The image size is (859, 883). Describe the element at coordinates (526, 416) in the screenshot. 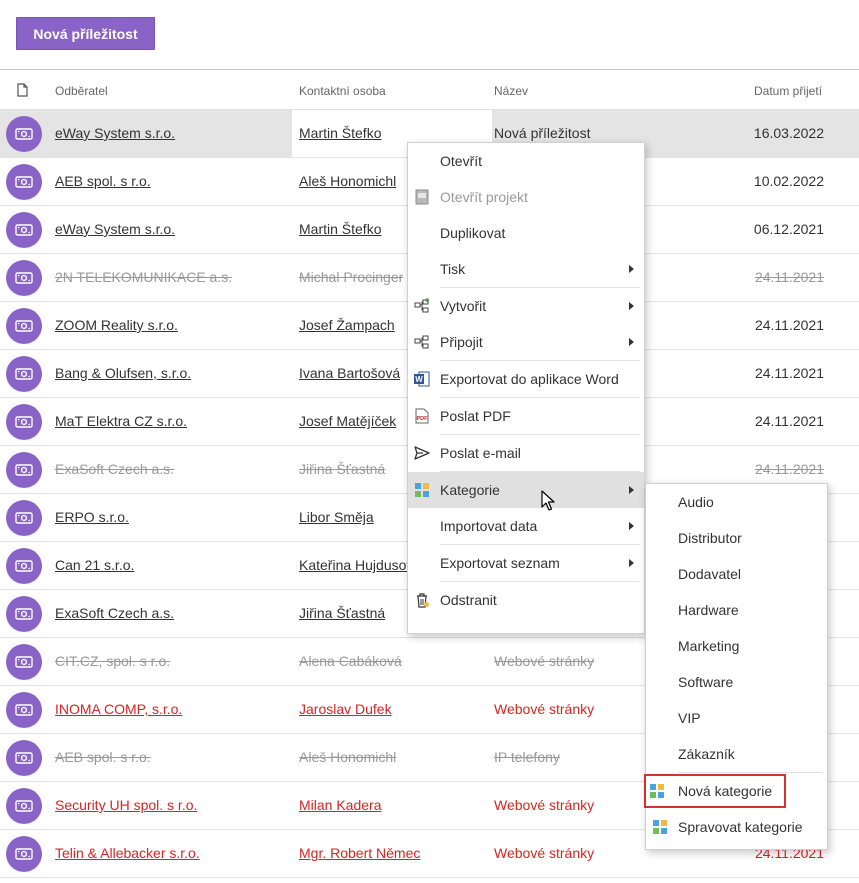

I see `menu-item-poslat-pdf: PDF Poslat PDF` at that location.